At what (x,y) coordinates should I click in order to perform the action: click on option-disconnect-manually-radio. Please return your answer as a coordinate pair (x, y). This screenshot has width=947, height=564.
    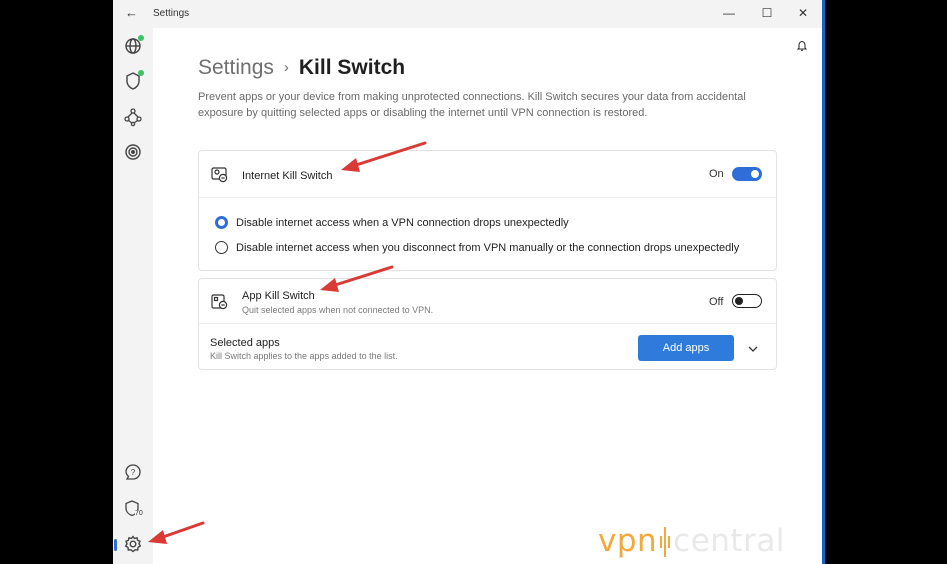
    Looking at the image, I should click on (221, 247).